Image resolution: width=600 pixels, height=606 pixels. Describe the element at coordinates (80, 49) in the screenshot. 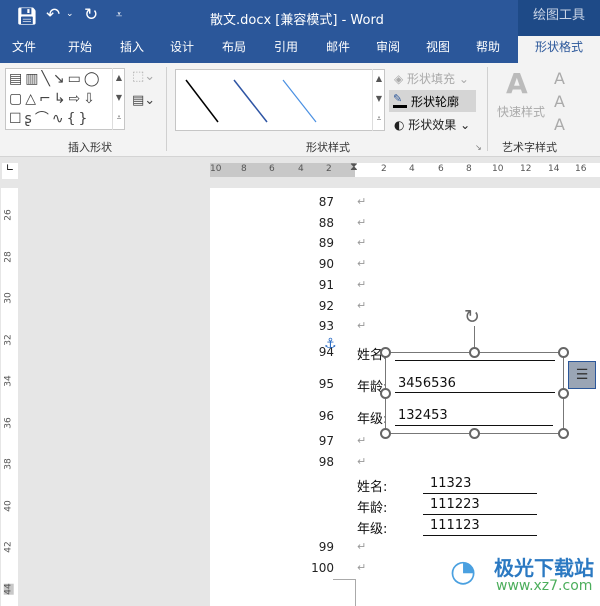

I see `tab-home: 开始` at that location.